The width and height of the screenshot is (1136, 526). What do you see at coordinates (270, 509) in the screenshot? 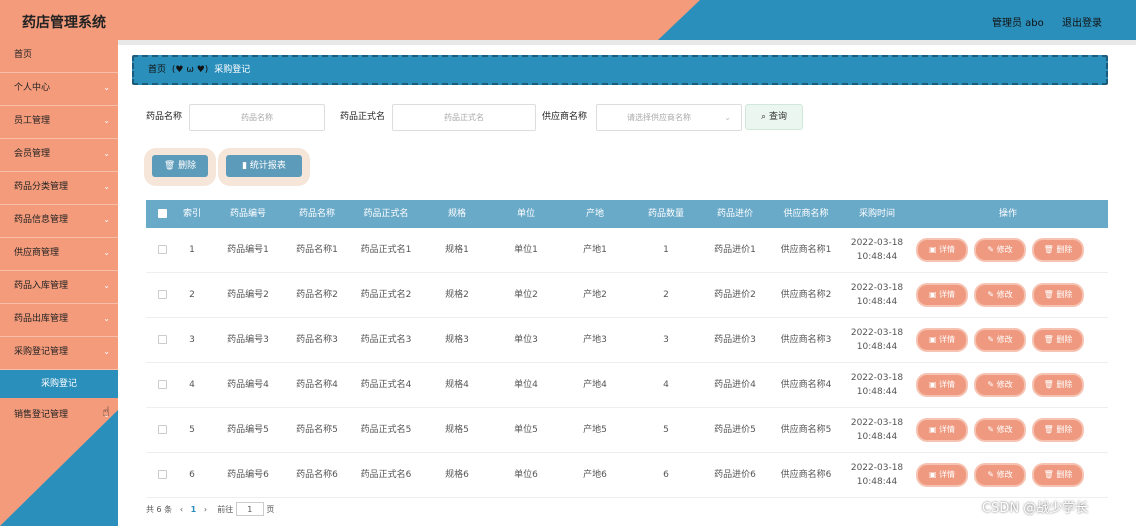
I see `page-unit-label: 页` at bounding box center [270, 509].